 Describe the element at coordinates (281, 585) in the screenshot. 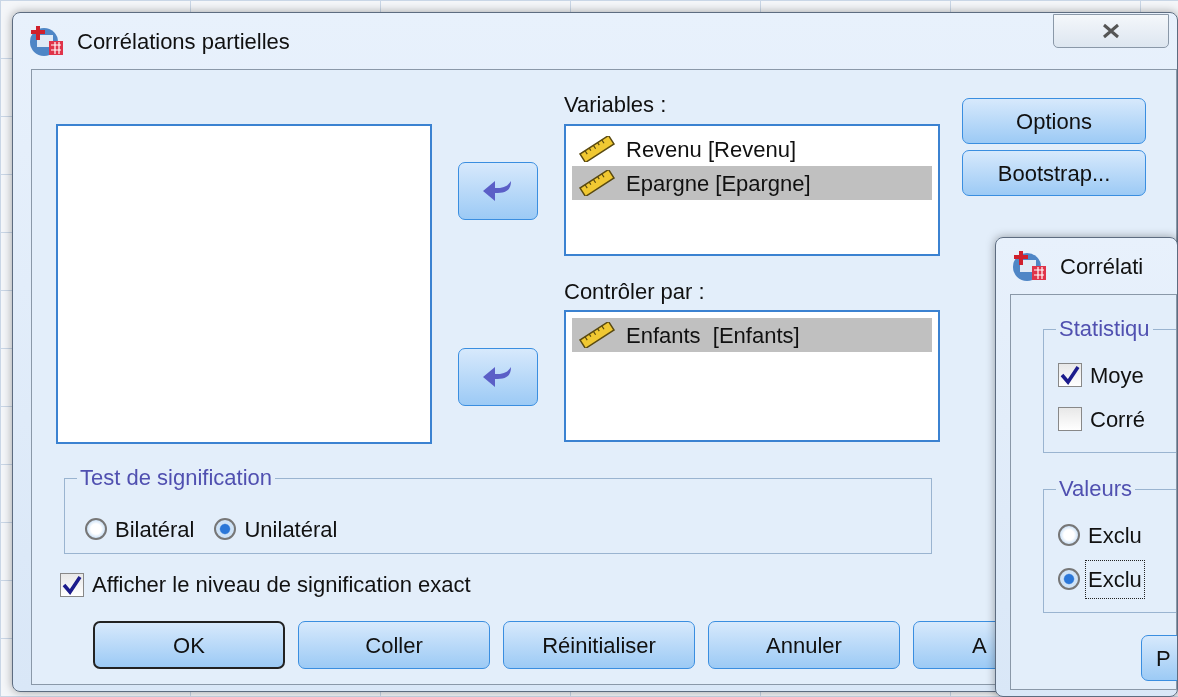

I see `checkbox-label: Afficher le niveau de signification exact` at that location.